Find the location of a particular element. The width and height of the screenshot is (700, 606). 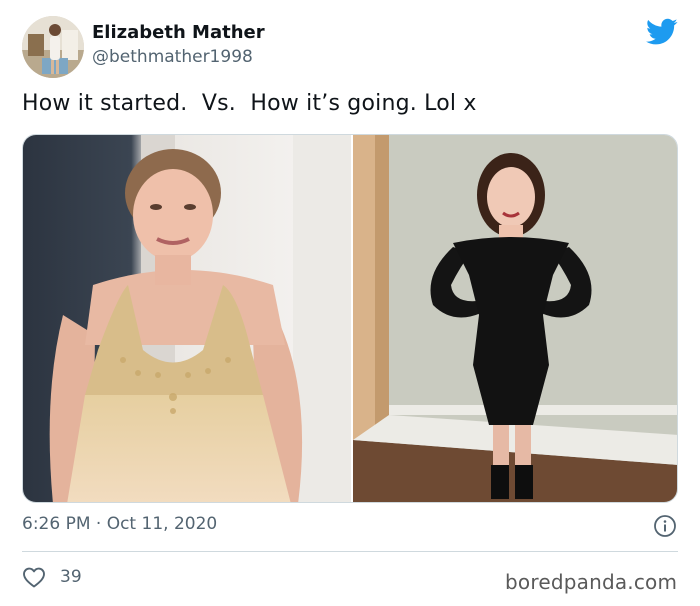

info-icon is located at coordinates (665, 526).